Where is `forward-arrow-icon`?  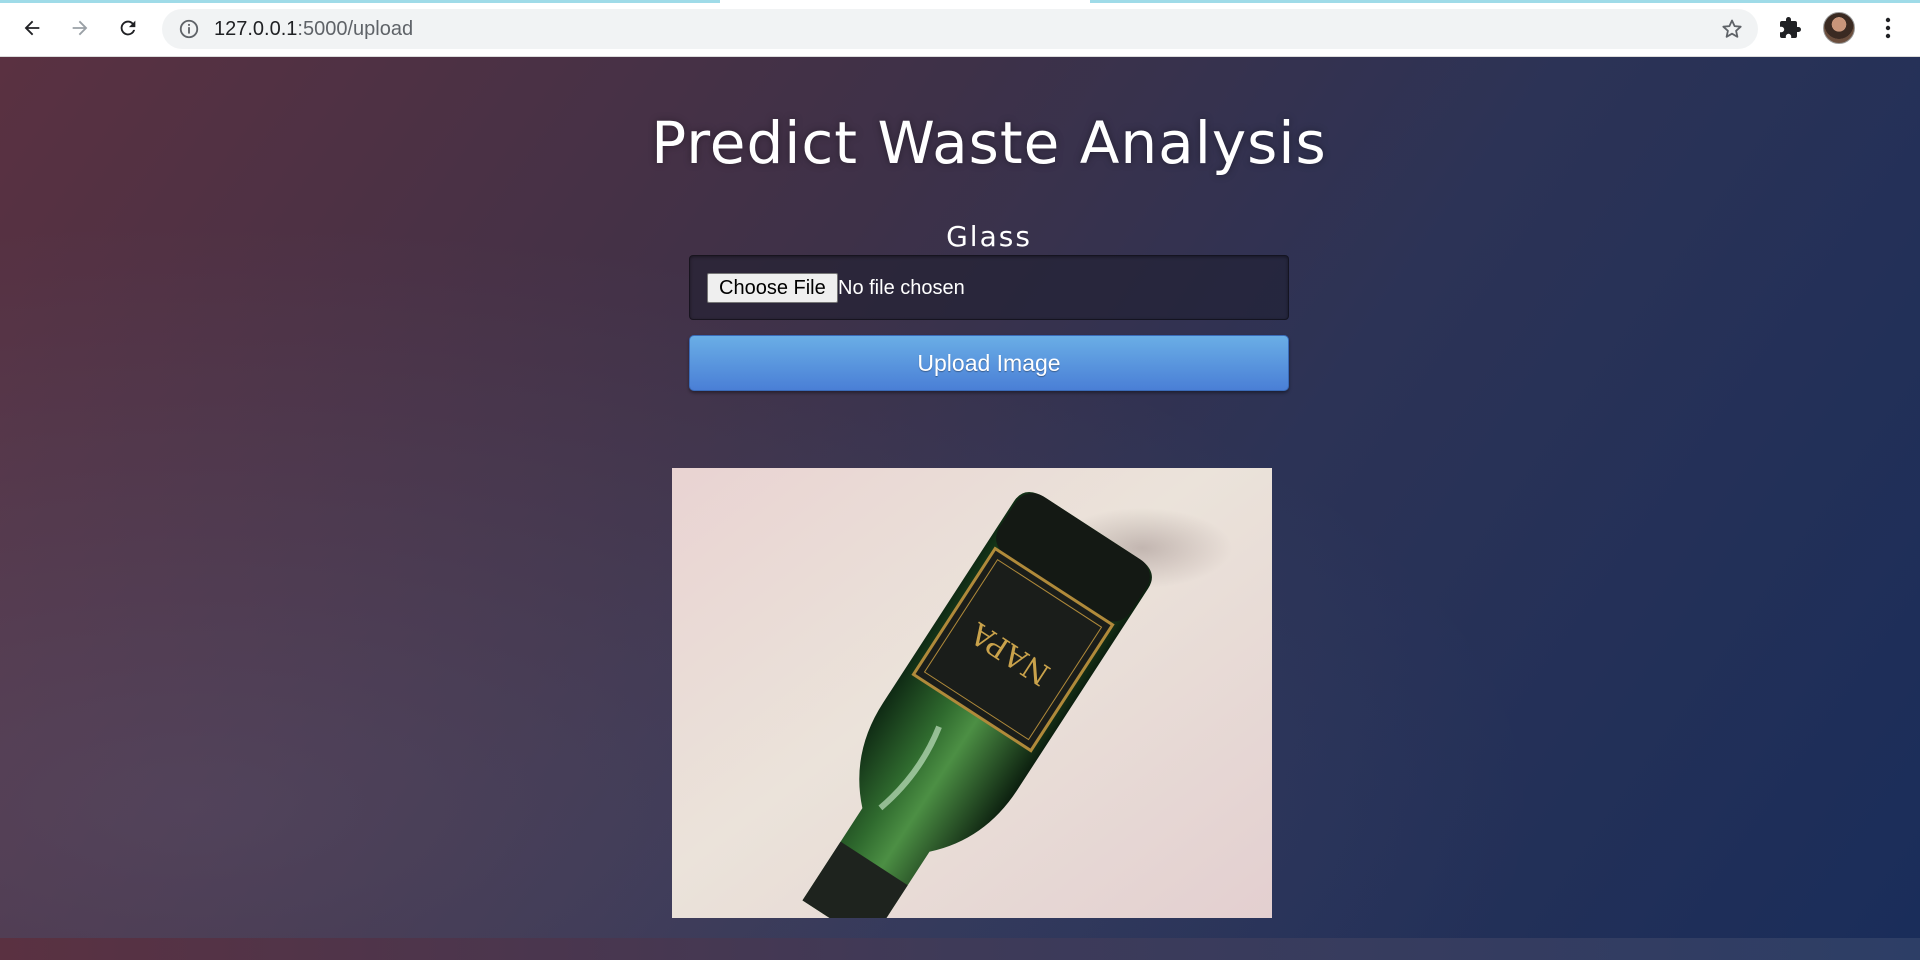 forward-arrow-icon is located at coordinates (80, 28).